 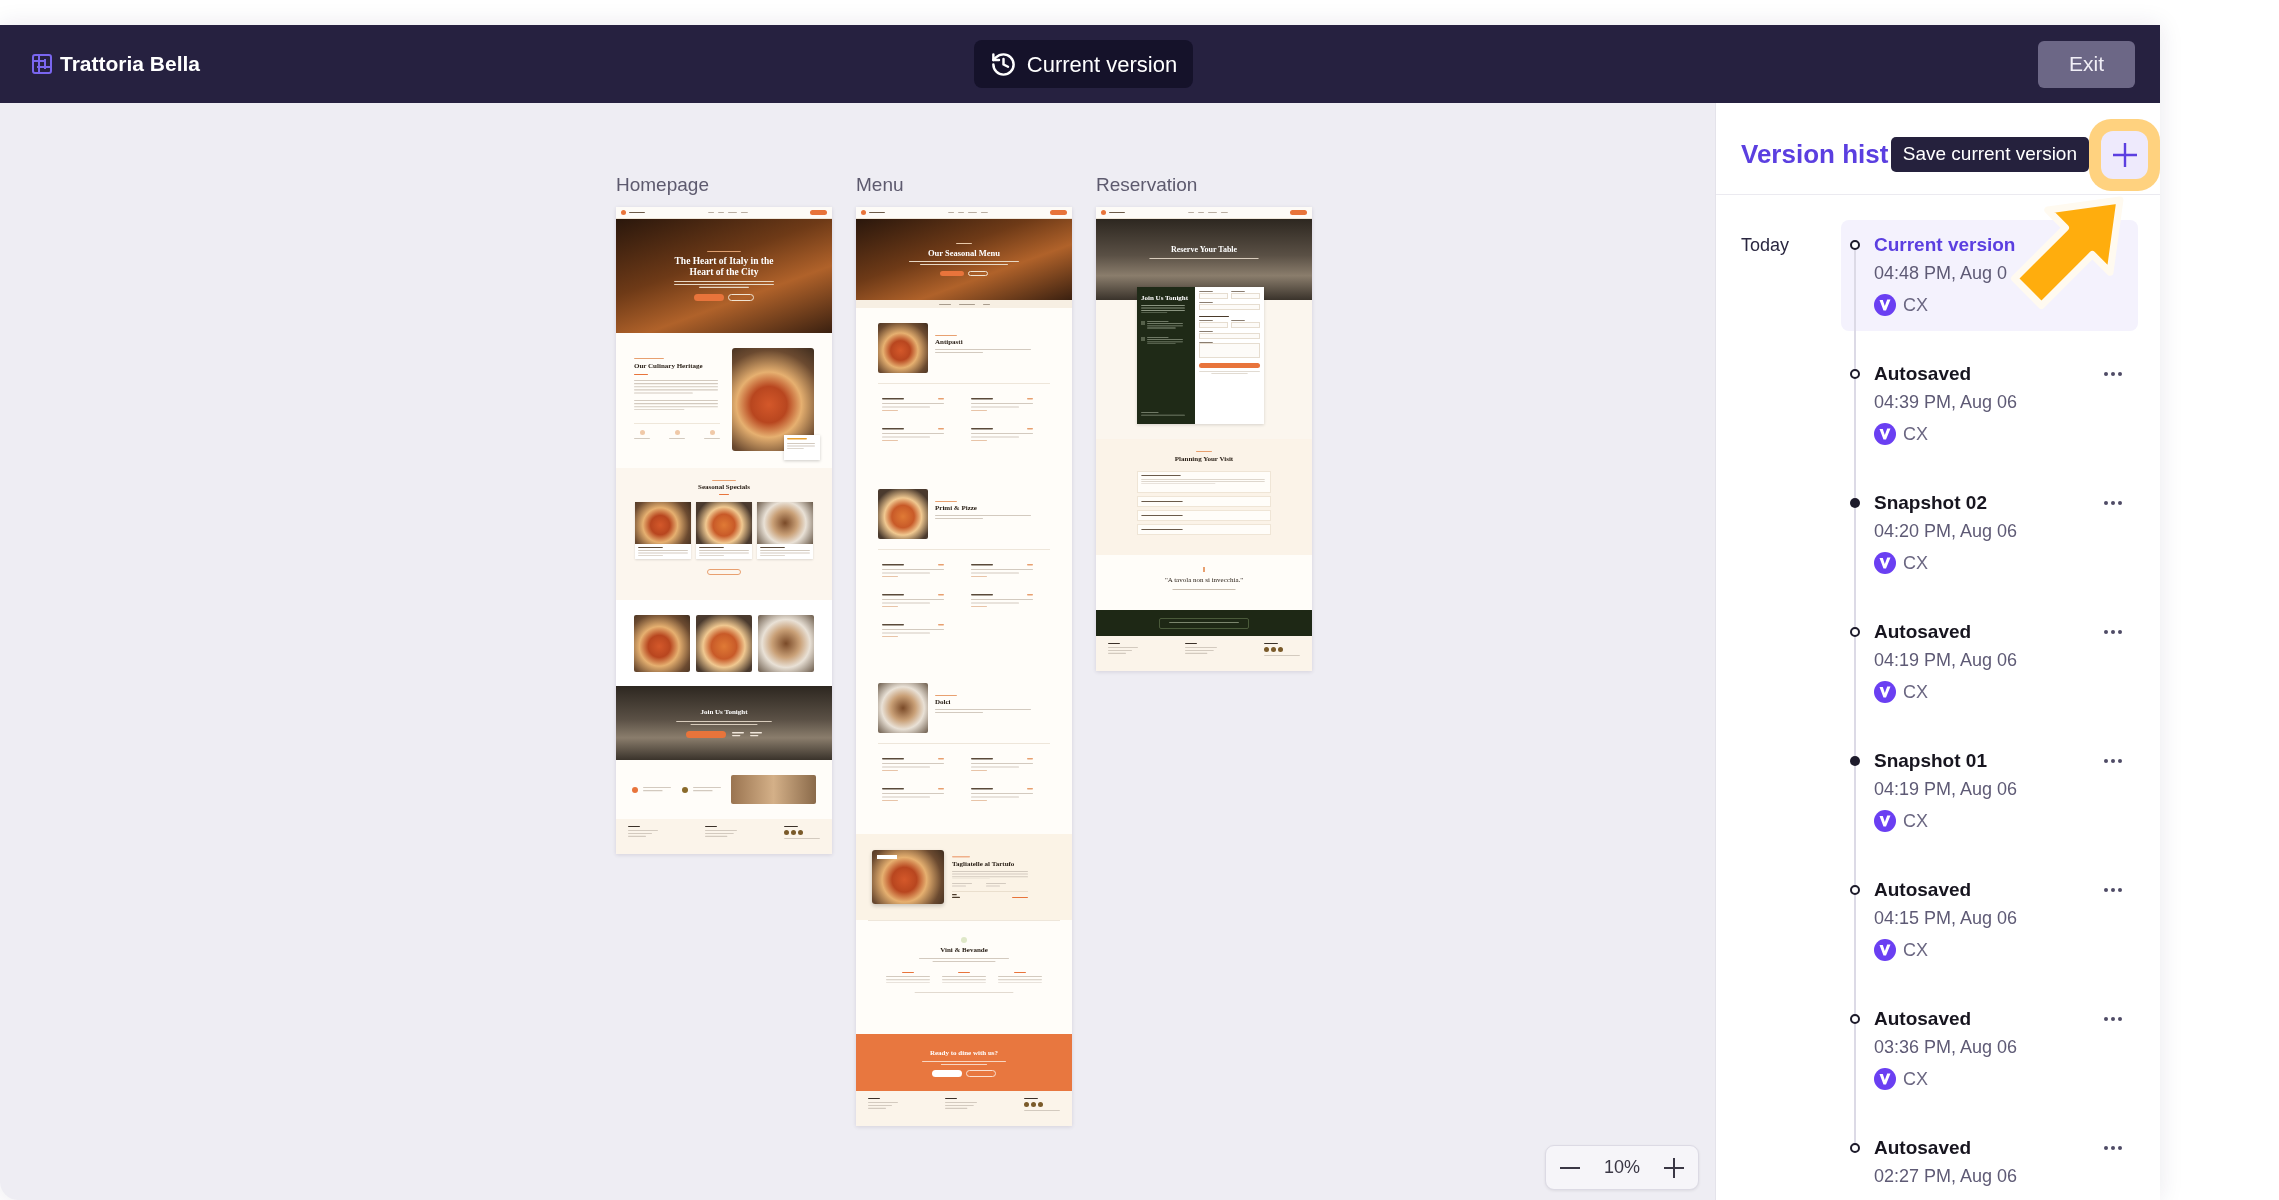 I want to click on zoom-in-button, so click(x=1674, y=1167).